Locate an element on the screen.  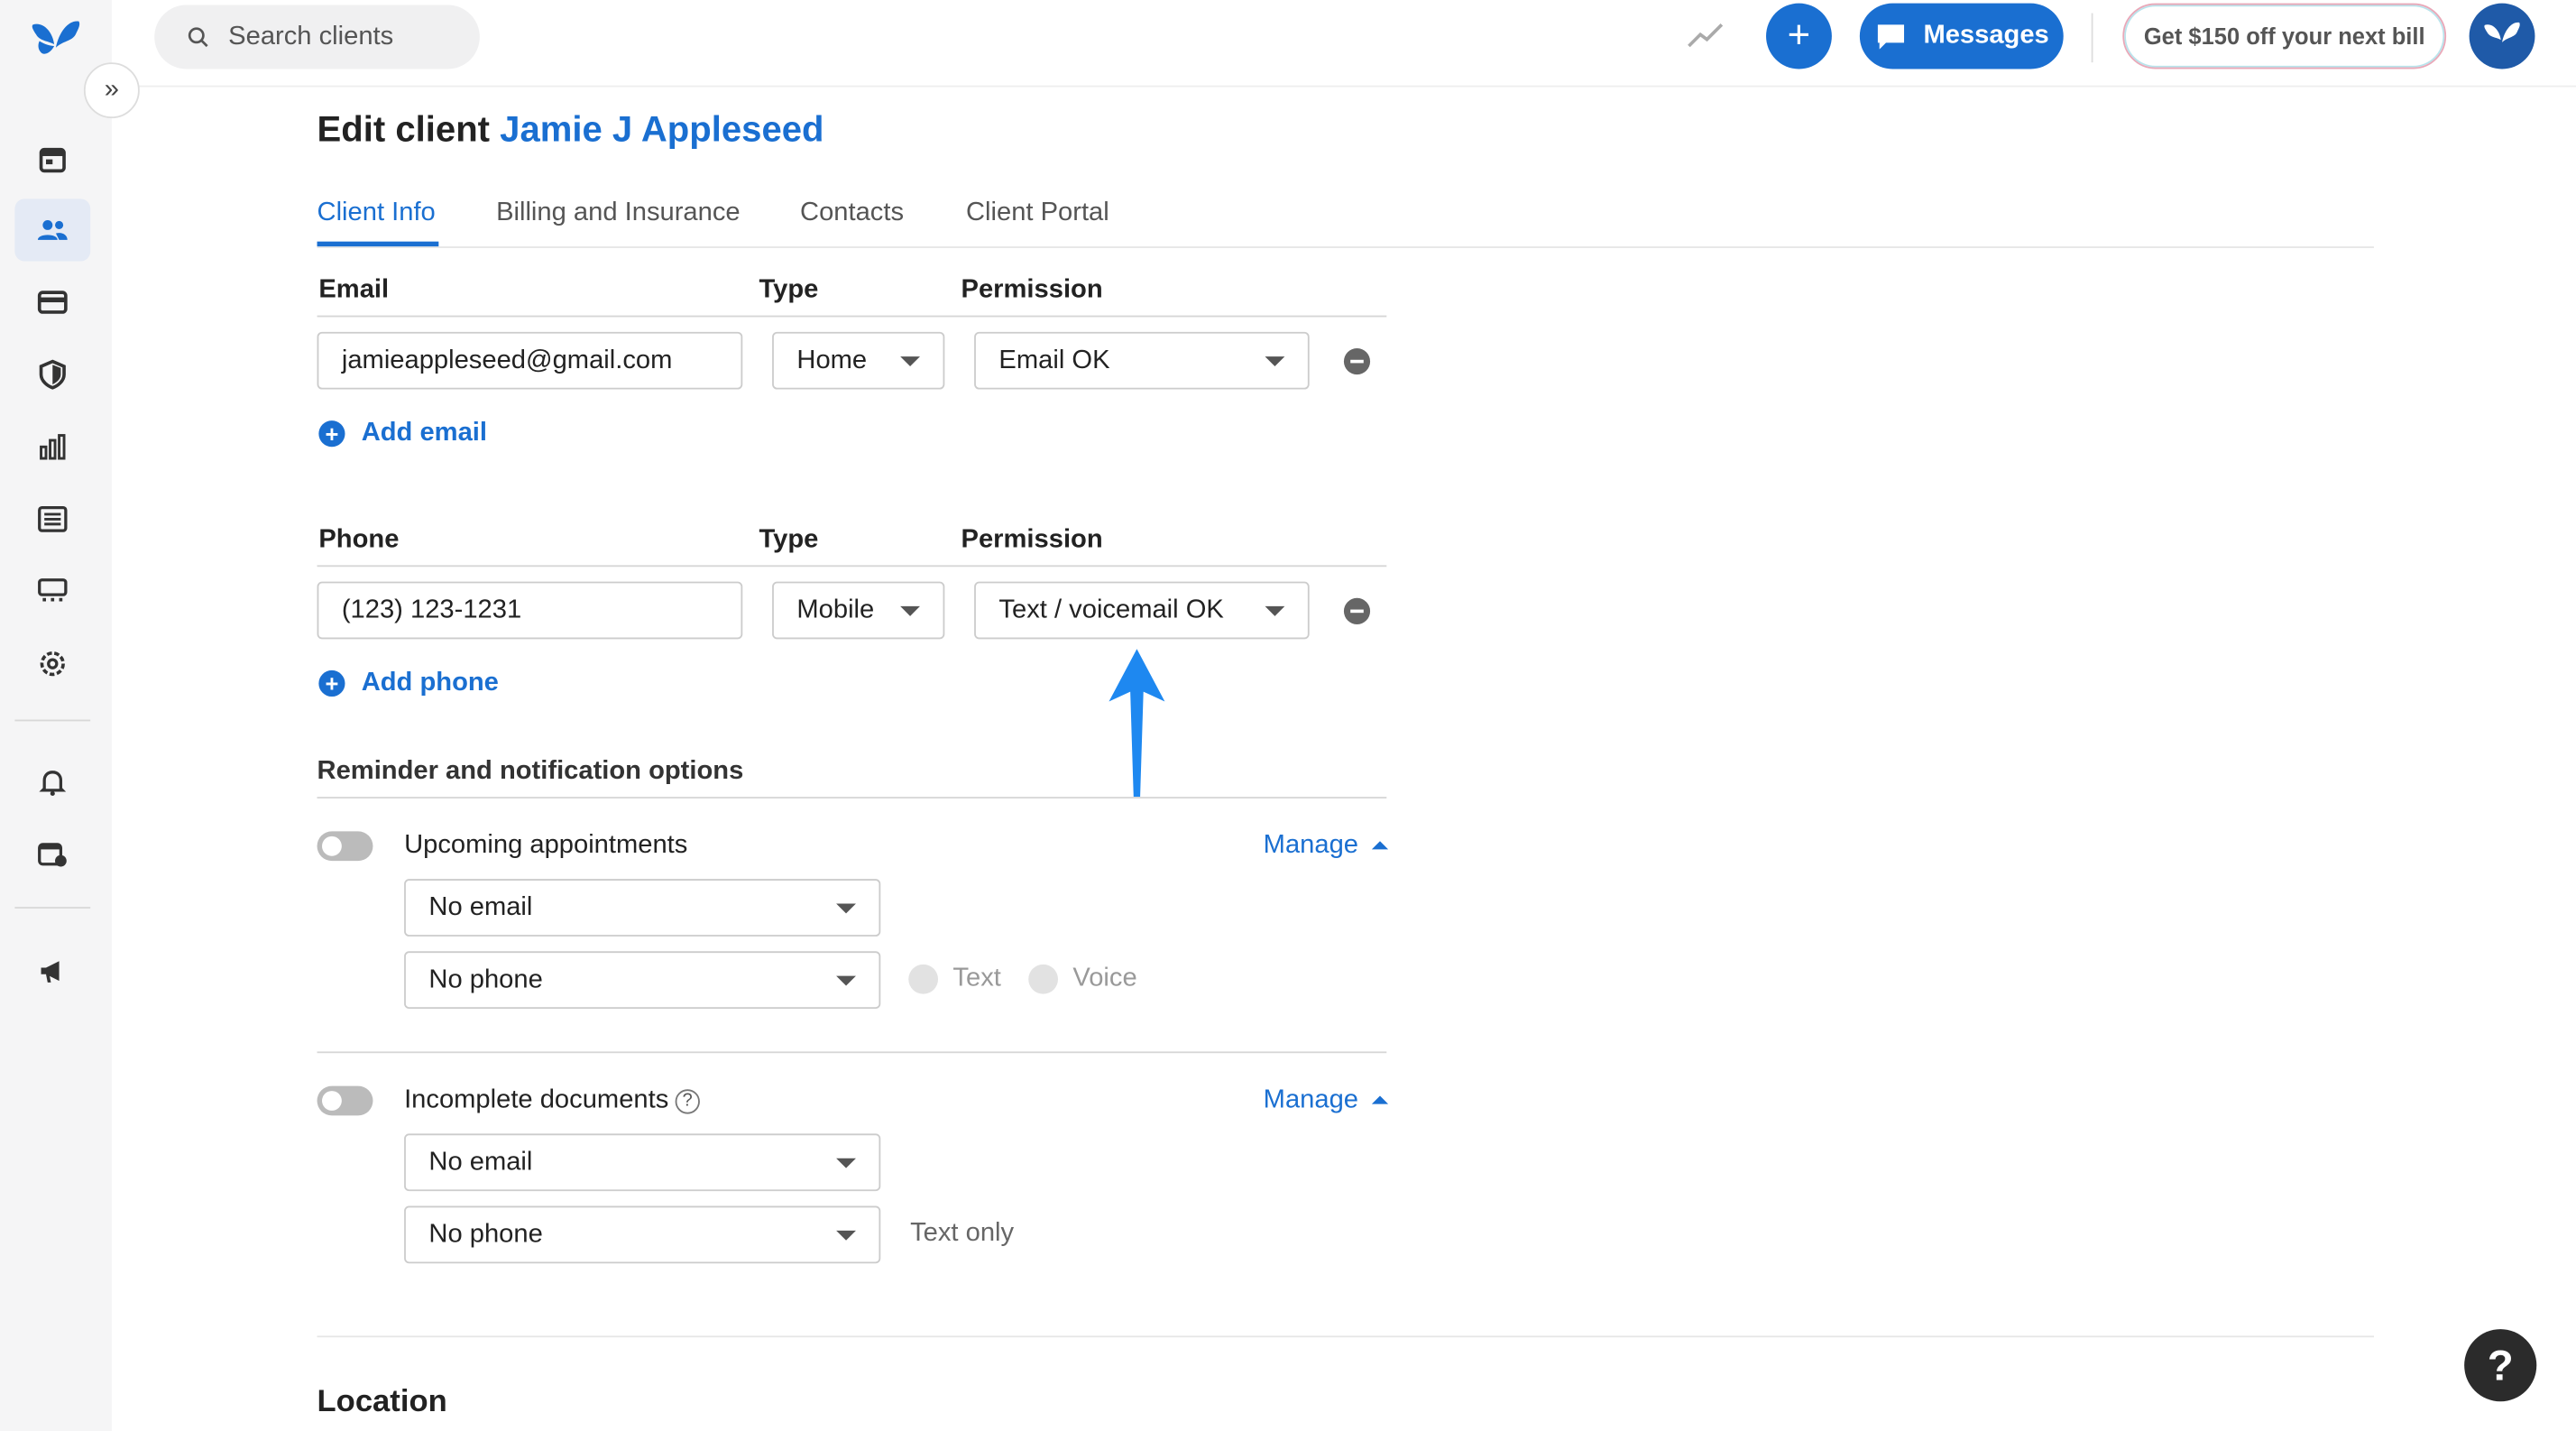
phone-header: Phone is located at coordinates (359, 539).